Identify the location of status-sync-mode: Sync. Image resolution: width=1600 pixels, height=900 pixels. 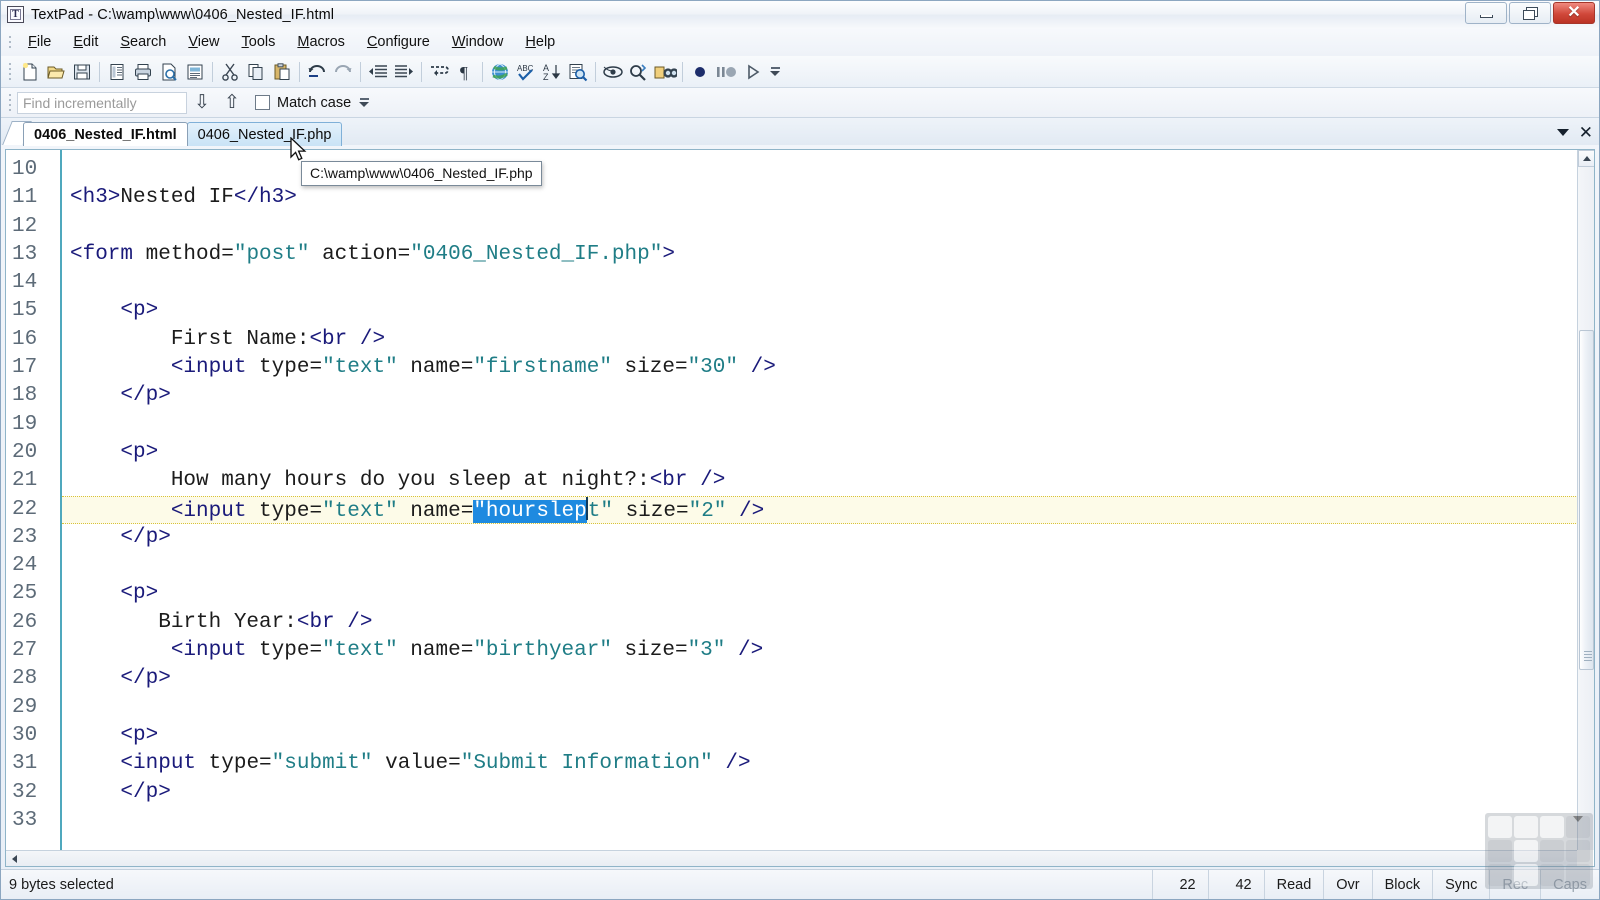
(1460, 884).